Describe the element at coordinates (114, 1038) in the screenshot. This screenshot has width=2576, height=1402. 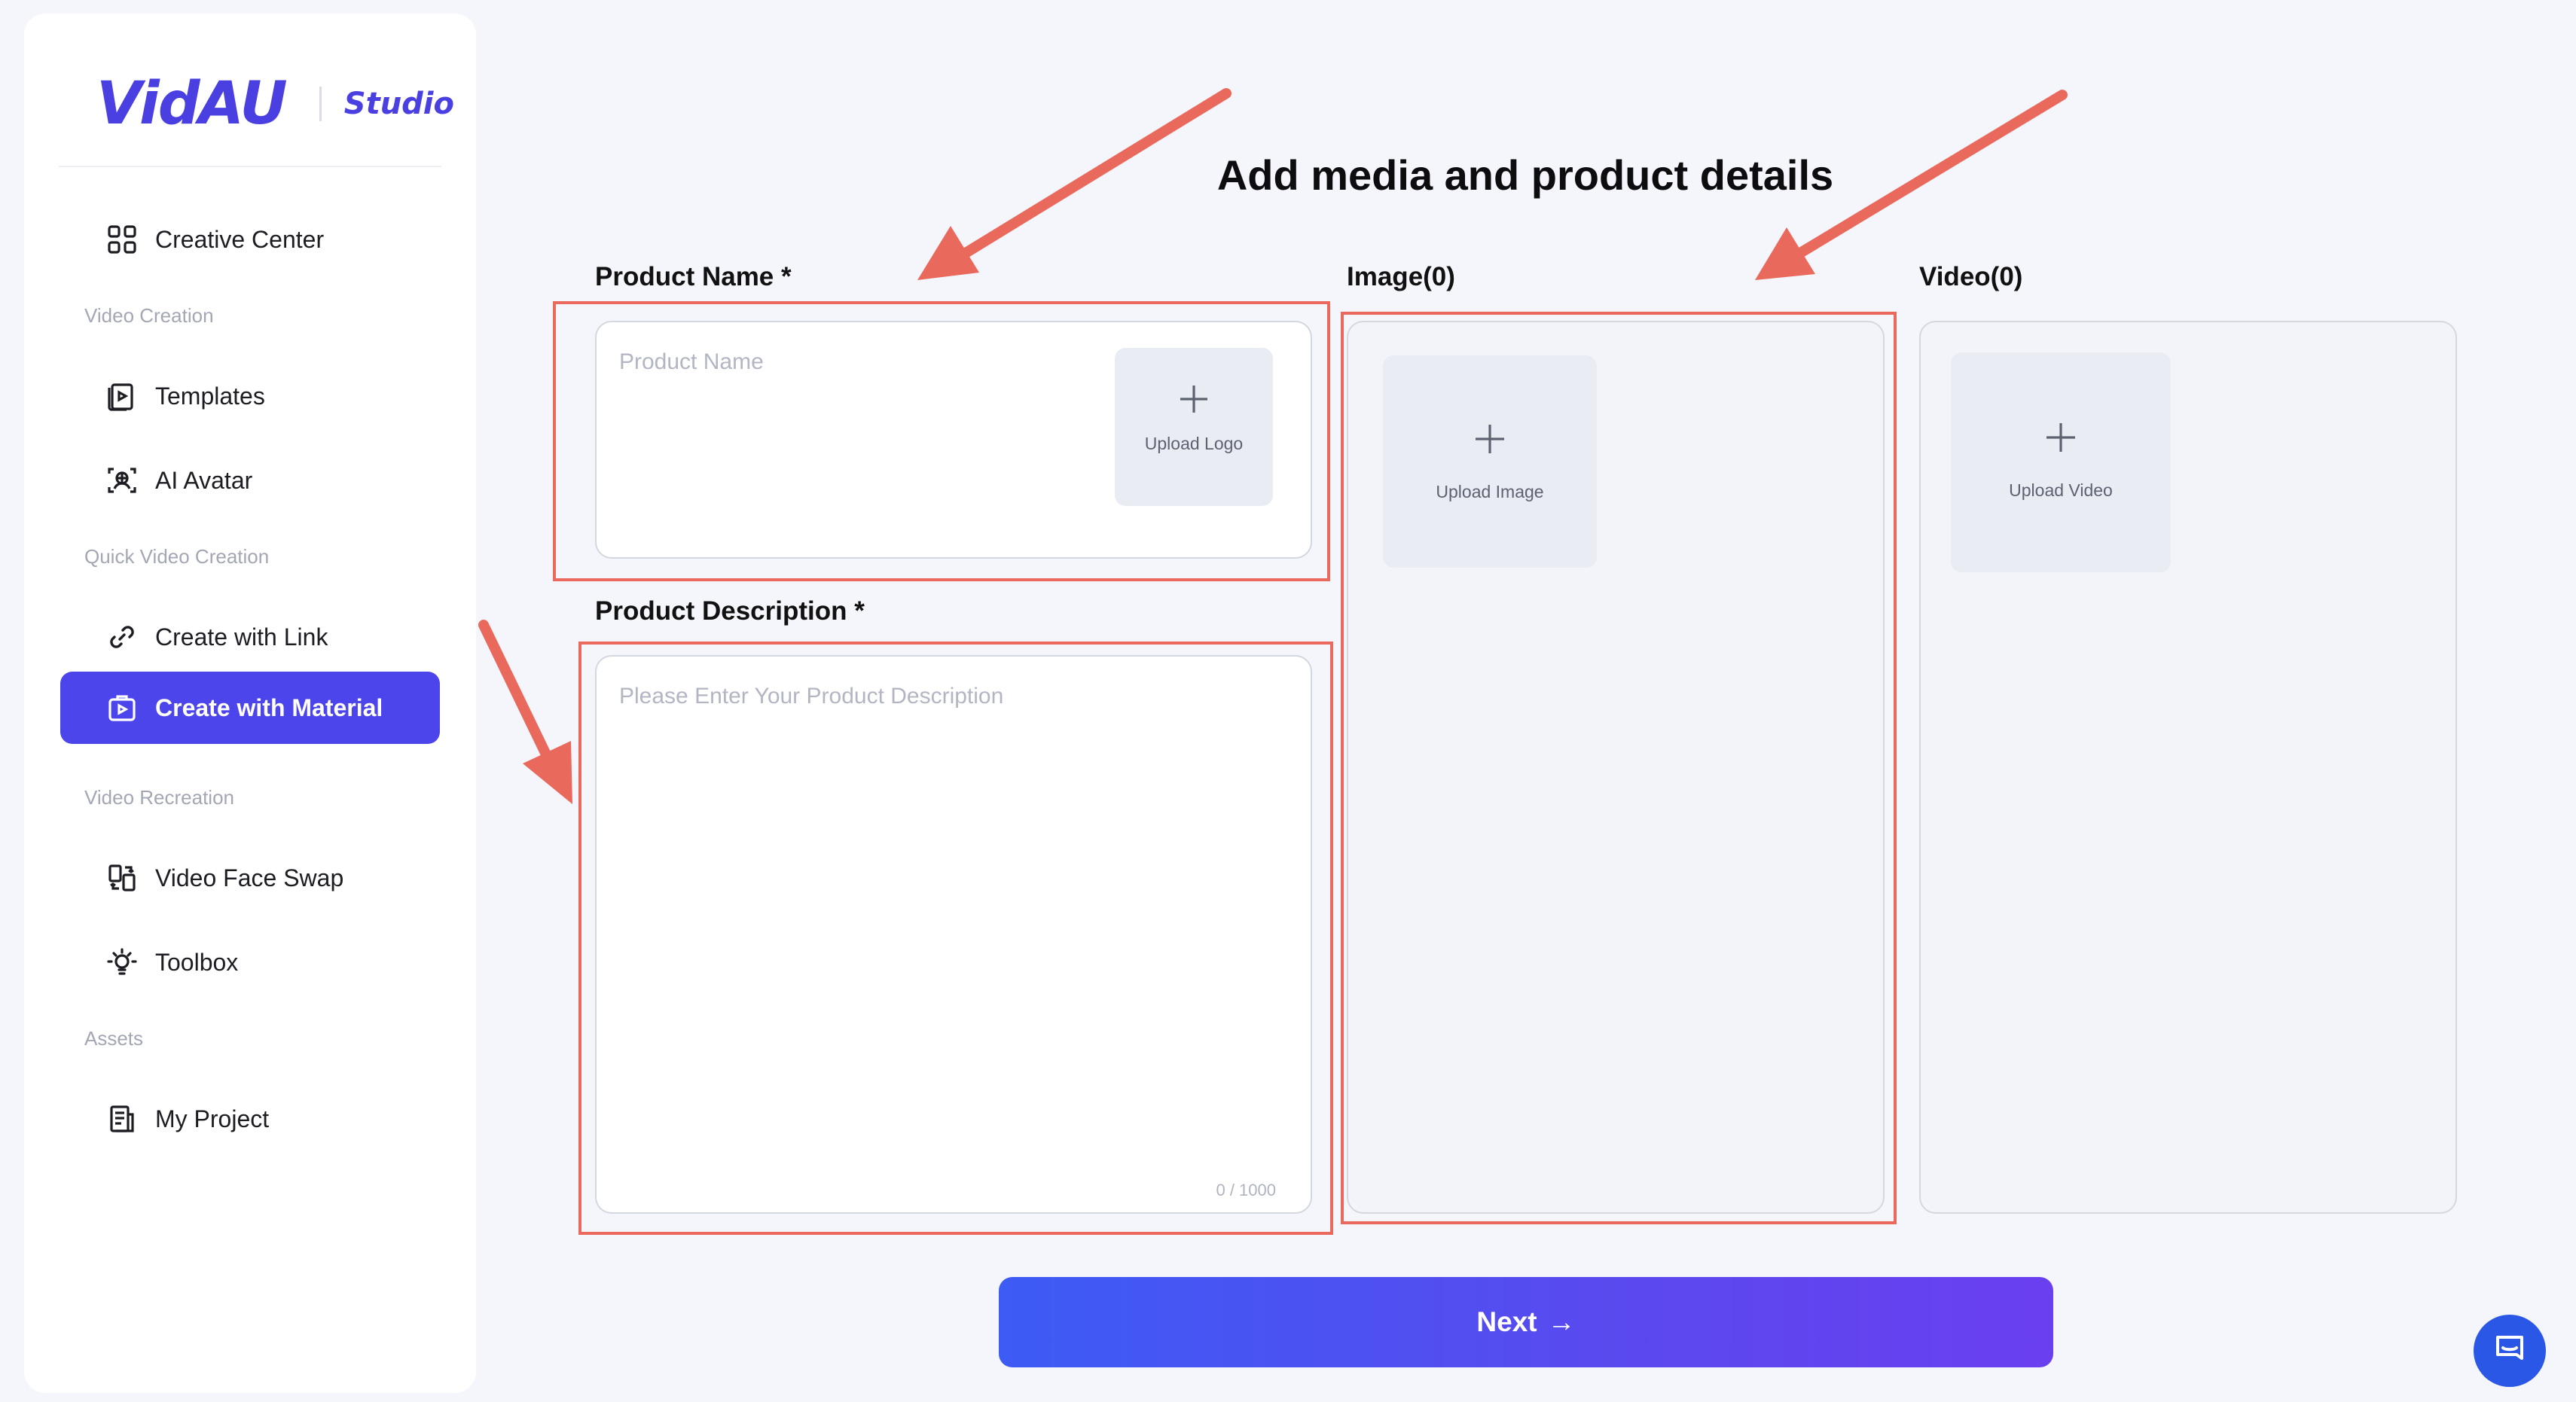
I see `section-label-assets: Assets` at that location.